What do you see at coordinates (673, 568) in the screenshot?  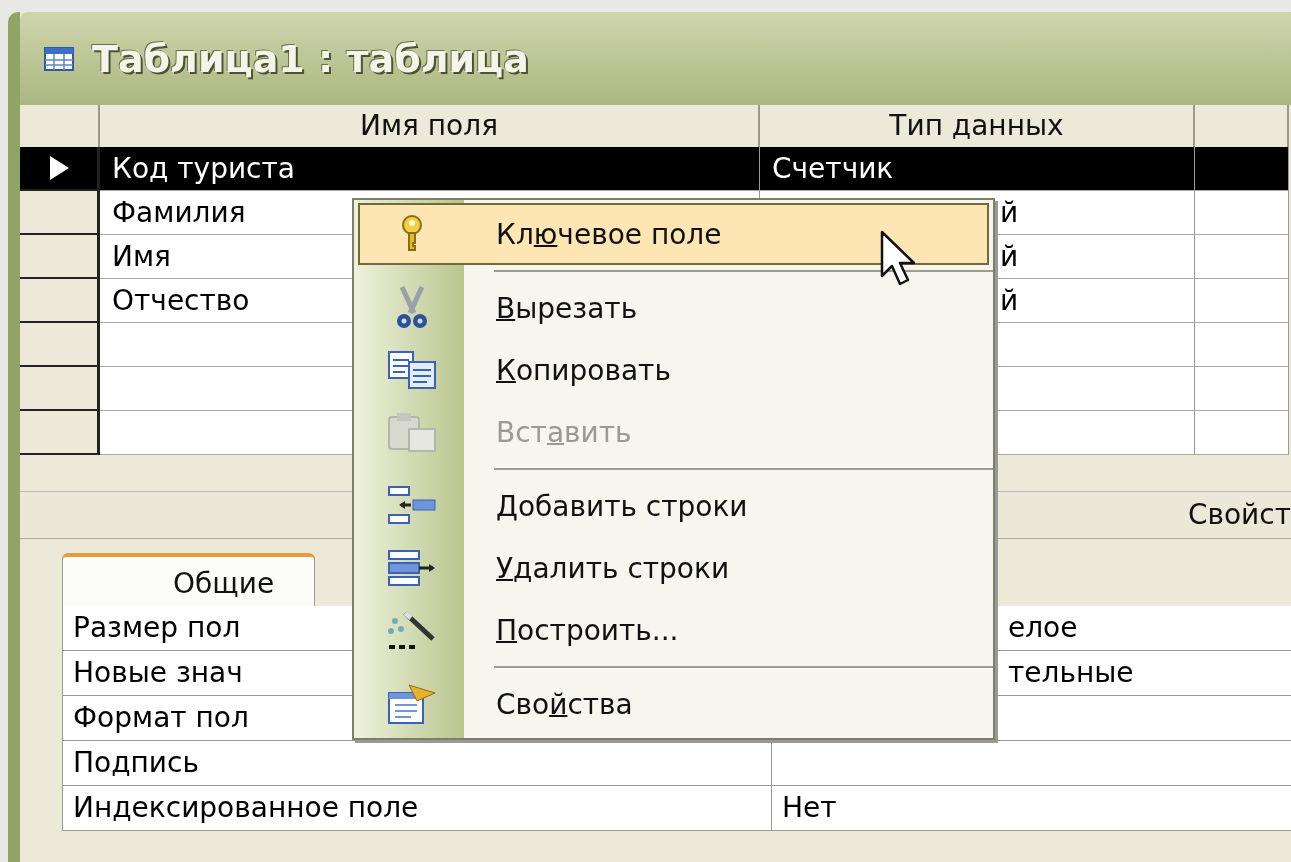 I see `menu-item: Удалить строки` at bounding box center [673, 568].